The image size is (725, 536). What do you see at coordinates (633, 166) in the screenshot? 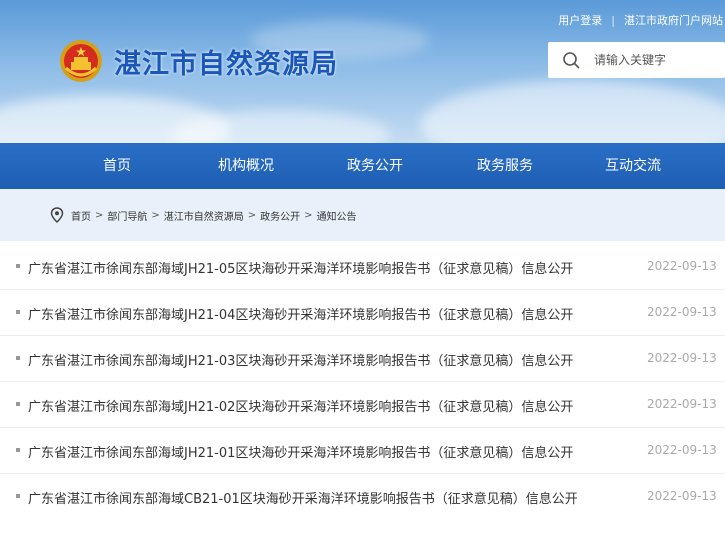
I see `nav-item-interaction: 互动交流` at bounding box center [633, 166].